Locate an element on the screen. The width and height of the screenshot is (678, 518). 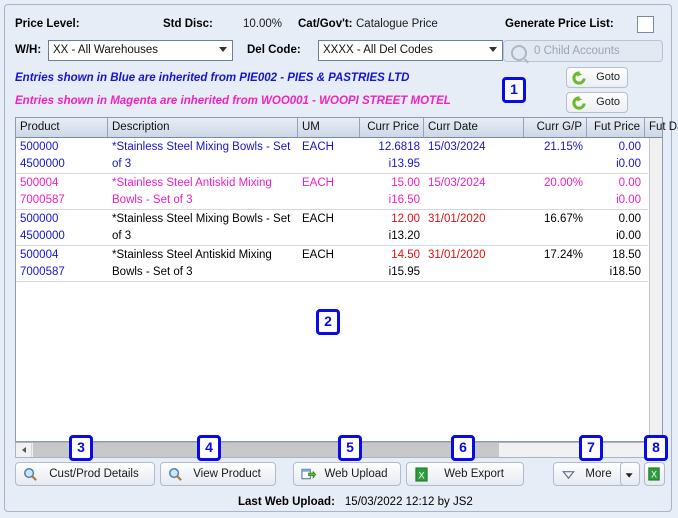
cell-curr-gp: 16.67% is located at coordinates (563, 219).